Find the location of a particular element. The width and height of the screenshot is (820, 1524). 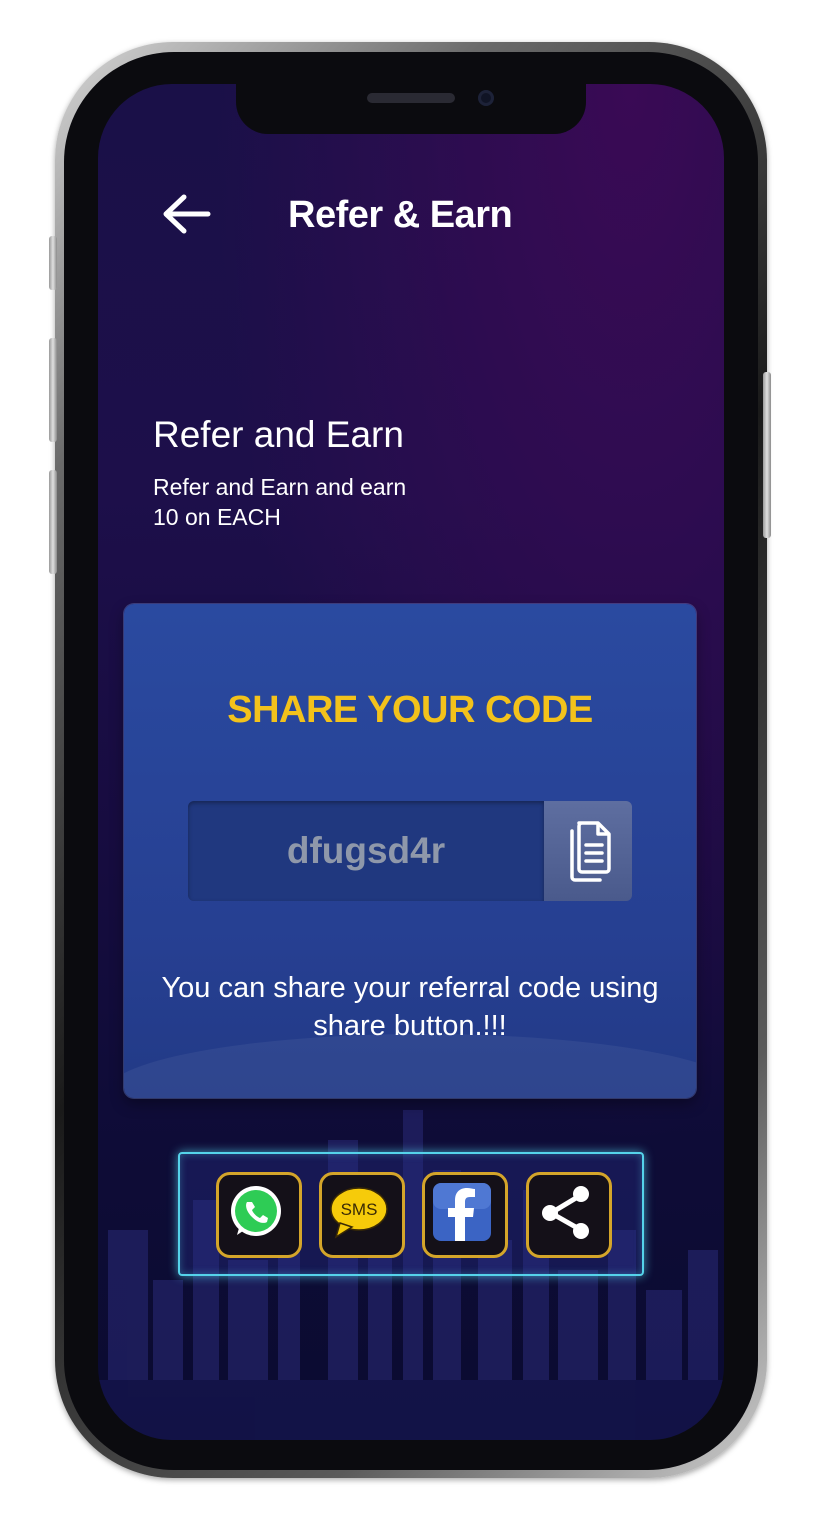

facebook-icon is located at coordinates (462, 1212).